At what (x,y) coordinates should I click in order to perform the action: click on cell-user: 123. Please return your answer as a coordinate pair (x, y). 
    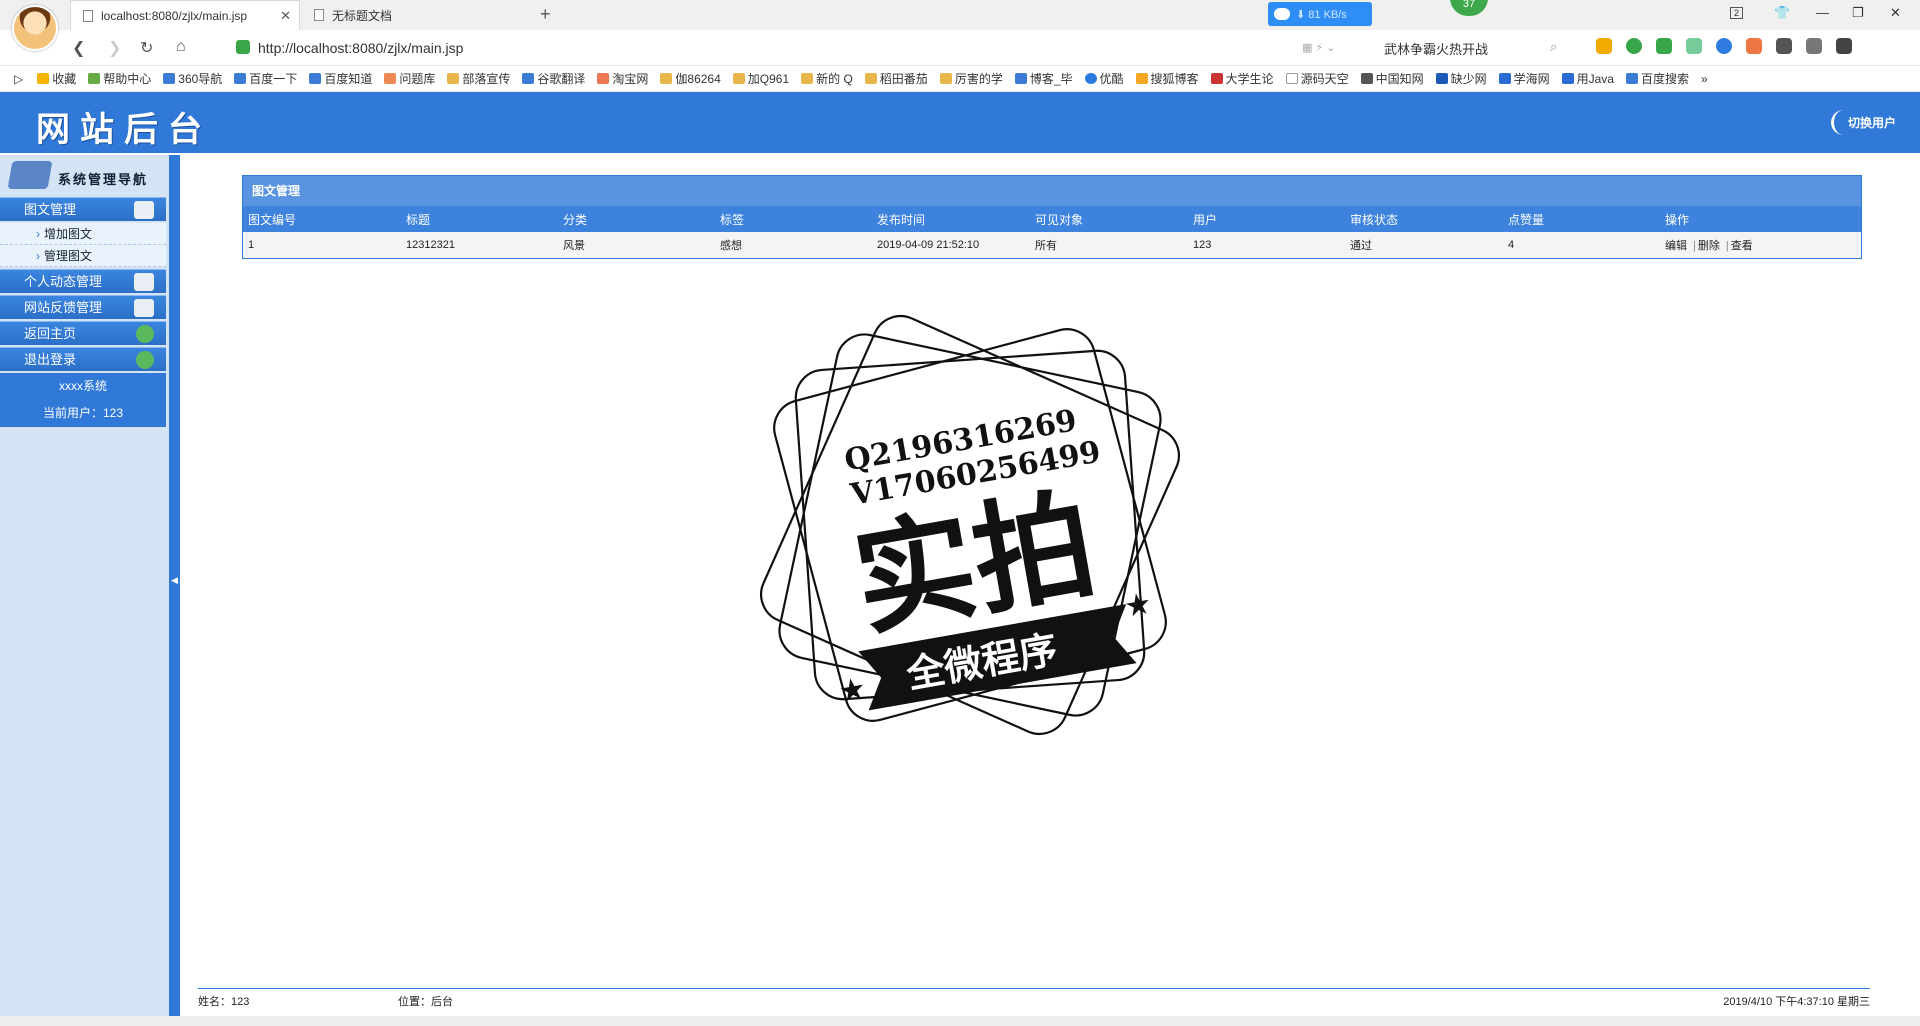
    Looking at the image, I should click on (1202, 245).